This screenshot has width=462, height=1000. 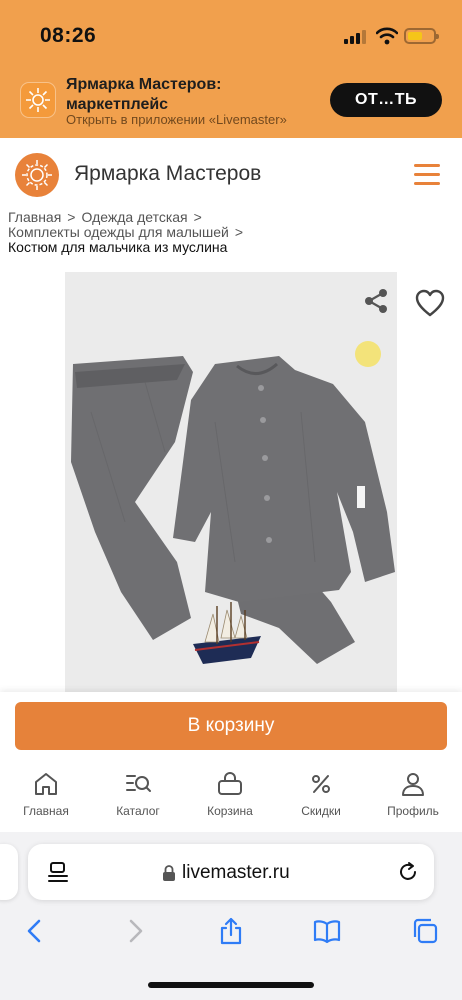 What do you see at coordinates (231, 35) in the screenshot?
I see `status-bar: 08:26` at bounding box center [231, 35].